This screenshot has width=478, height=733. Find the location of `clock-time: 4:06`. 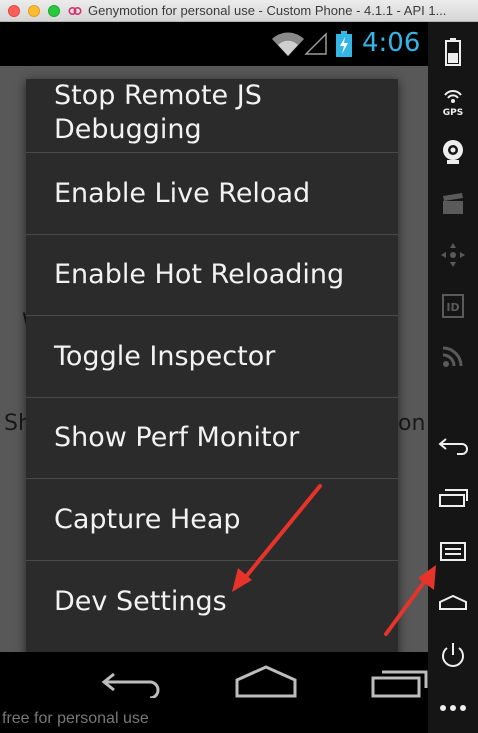

clock-time: 4:06 is located at coordinates (391, 43).